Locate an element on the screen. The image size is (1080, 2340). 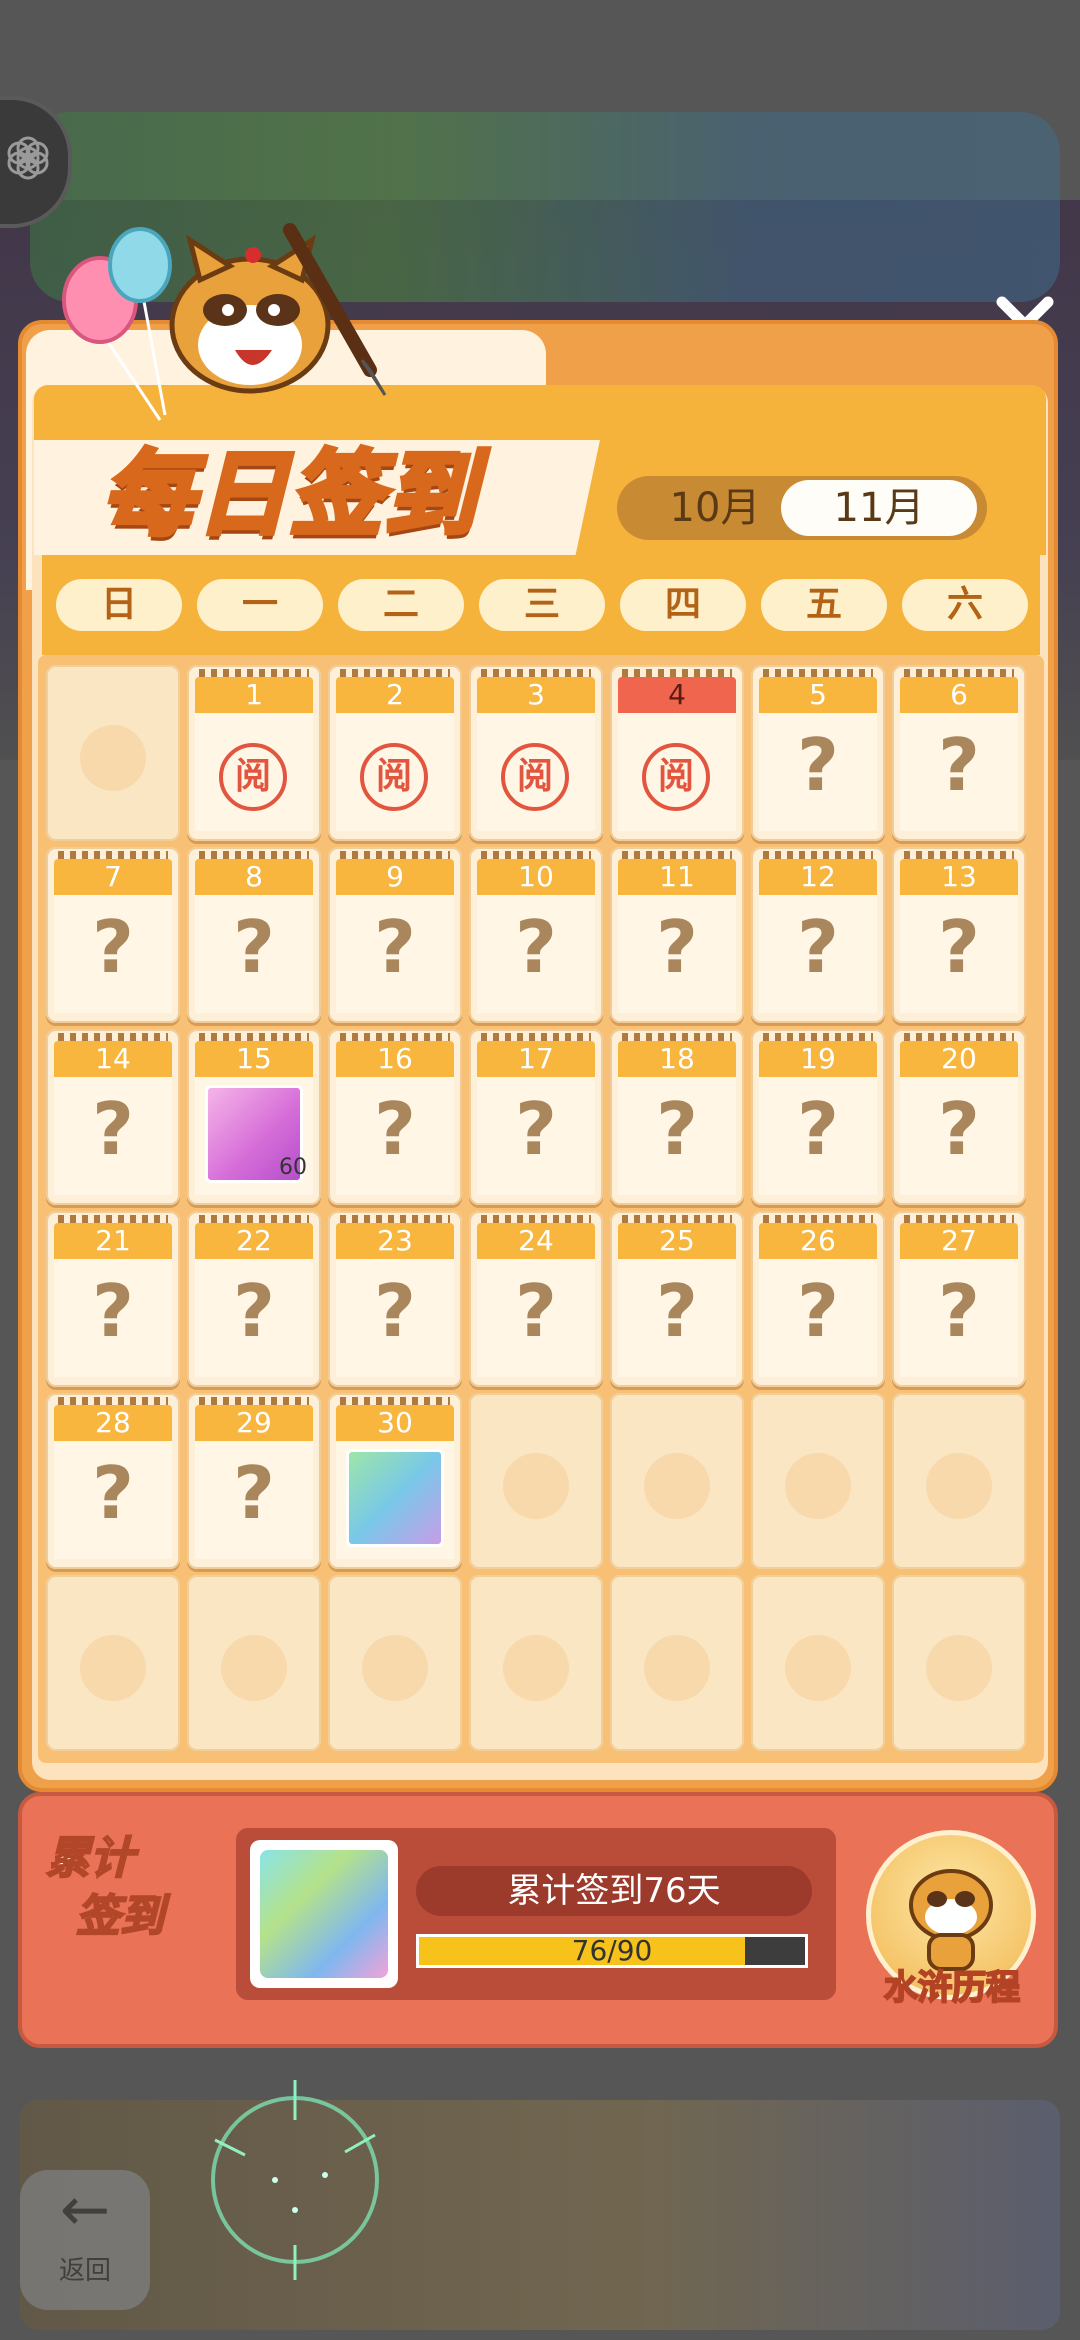
day-number: 27 is located at coordinates (959, 1237).